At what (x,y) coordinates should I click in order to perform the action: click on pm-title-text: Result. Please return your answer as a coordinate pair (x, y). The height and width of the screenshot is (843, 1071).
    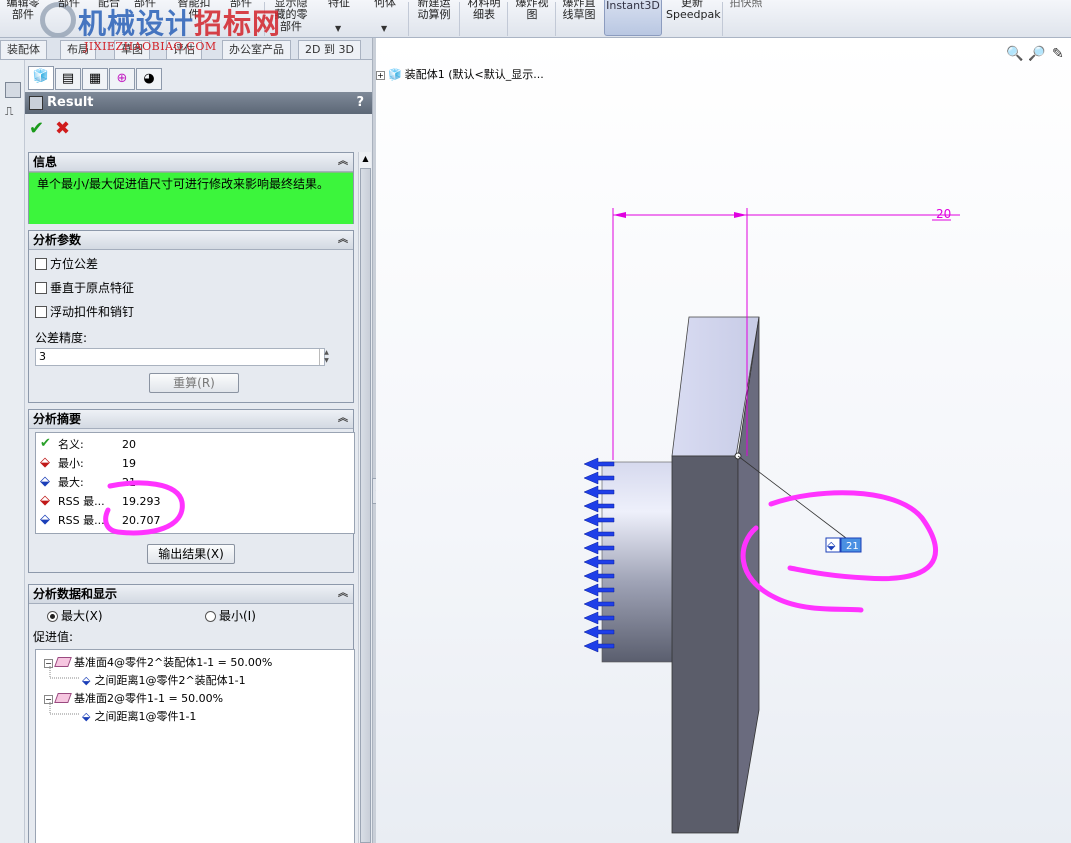
    Looking at the image, I should click on (70, 102).